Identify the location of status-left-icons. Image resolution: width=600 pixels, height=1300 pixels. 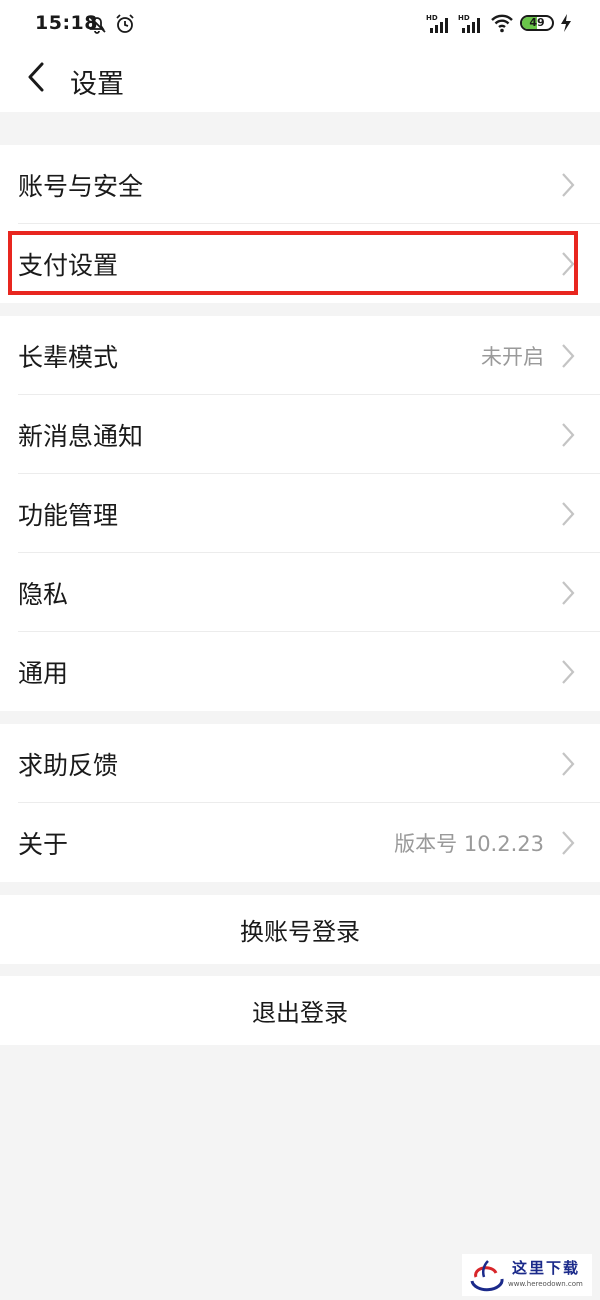
(111, 24).